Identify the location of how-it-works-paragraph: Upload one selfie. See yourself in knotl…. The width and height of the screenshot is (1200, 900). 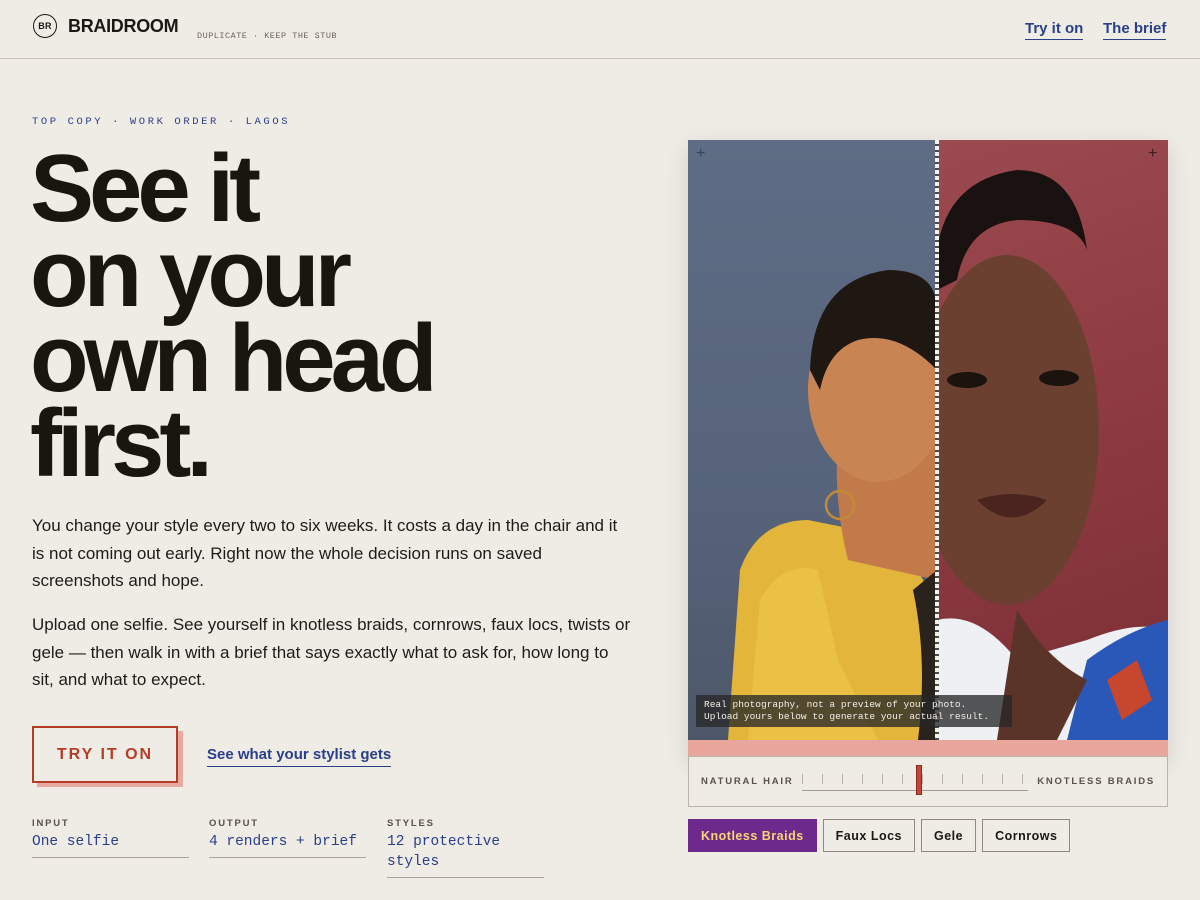
(331, 652).